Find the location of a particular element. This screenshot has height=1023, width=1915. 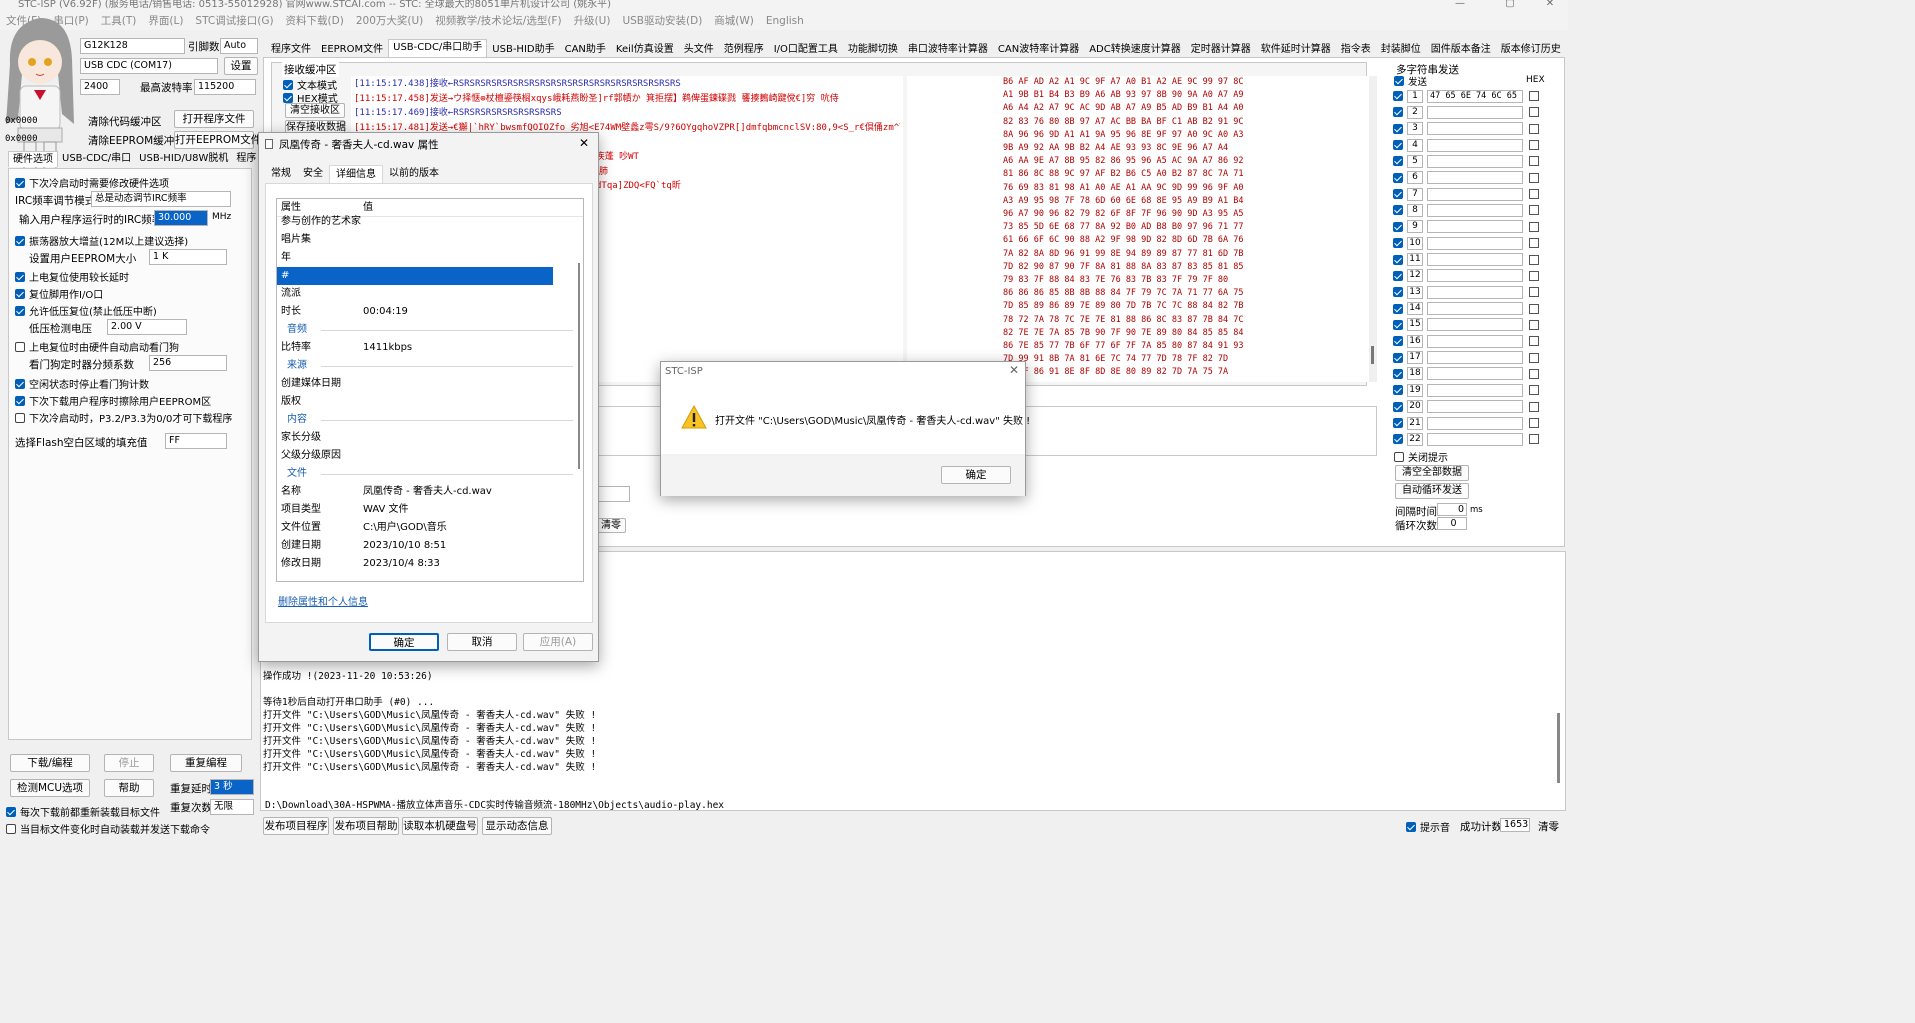

props-row: 流派 is located at coordinates (430, 294).